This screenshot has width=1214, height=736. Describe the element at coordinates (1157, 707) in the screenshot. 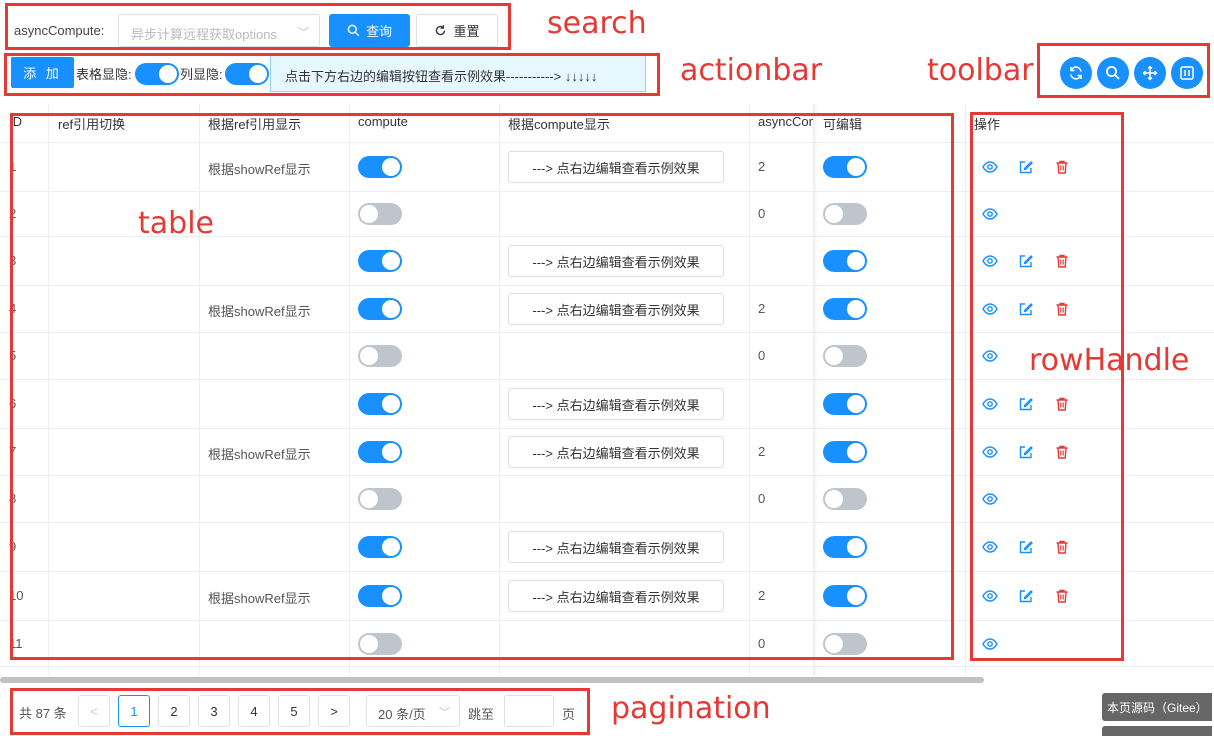

I see `gitee-source-link: 本页源码（Gitee）` at that location.